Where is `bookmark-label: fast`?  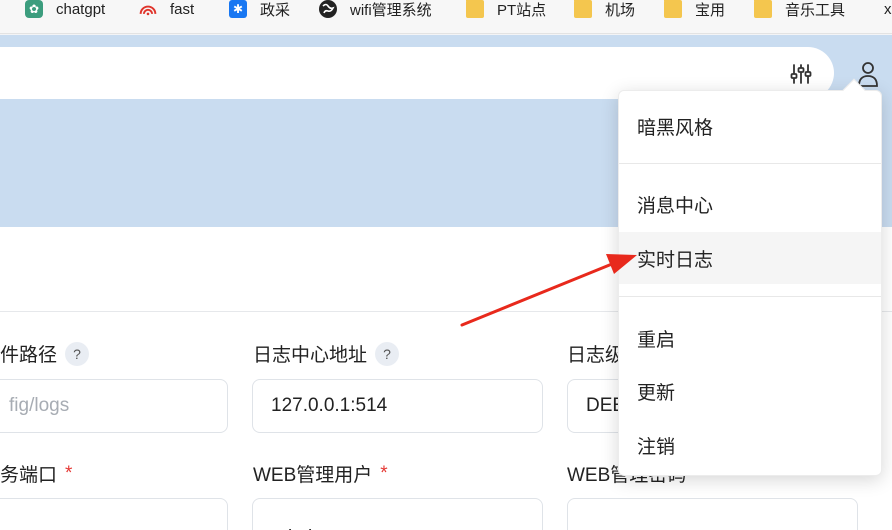
bookmark-label: fast is located at coordinates (182, 9).